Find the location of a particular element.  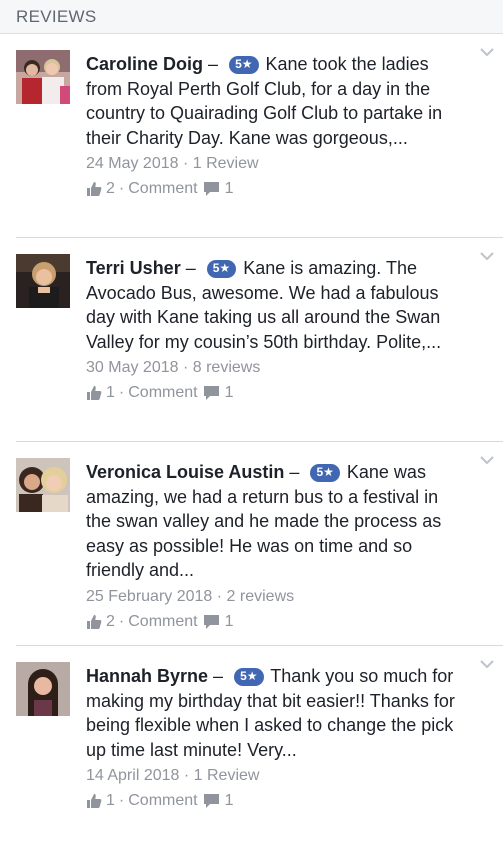

reviewer-name: Terri Usher is located at coordinates (133, 268).